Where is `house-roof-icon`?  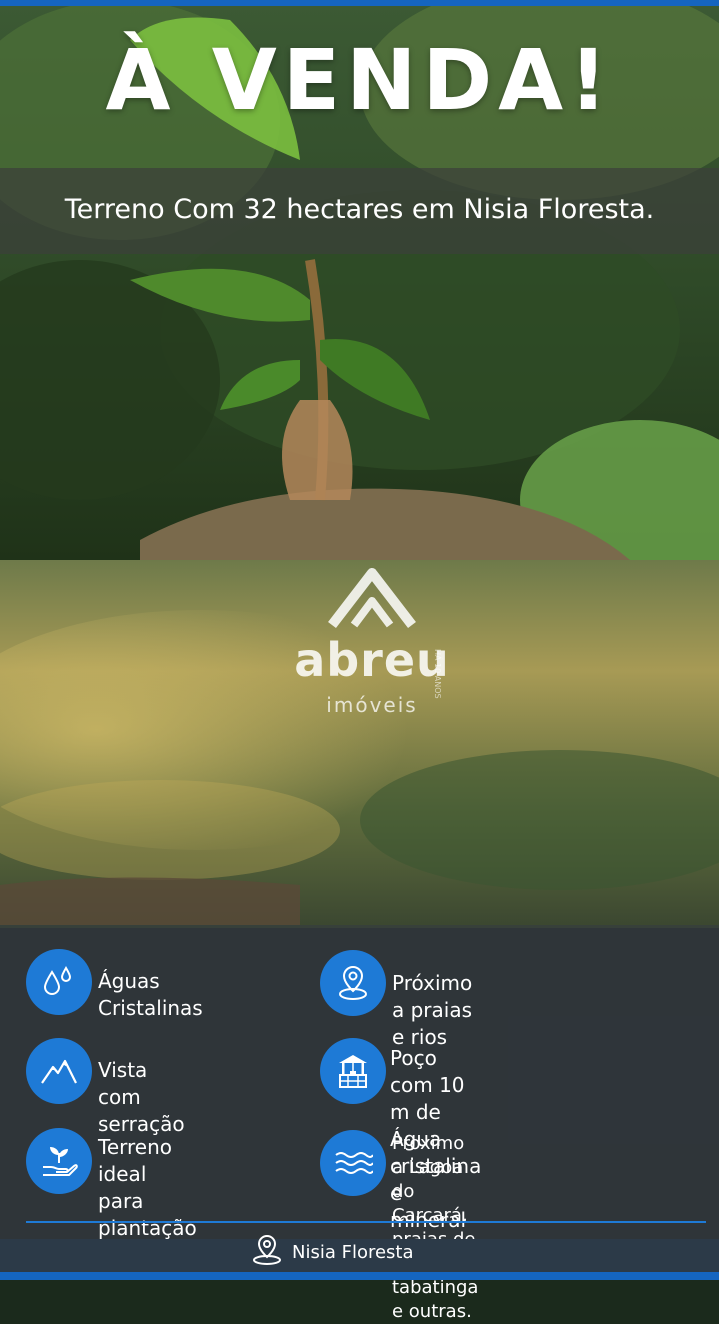
house-roof-icon is located at coordinates (372, 598).